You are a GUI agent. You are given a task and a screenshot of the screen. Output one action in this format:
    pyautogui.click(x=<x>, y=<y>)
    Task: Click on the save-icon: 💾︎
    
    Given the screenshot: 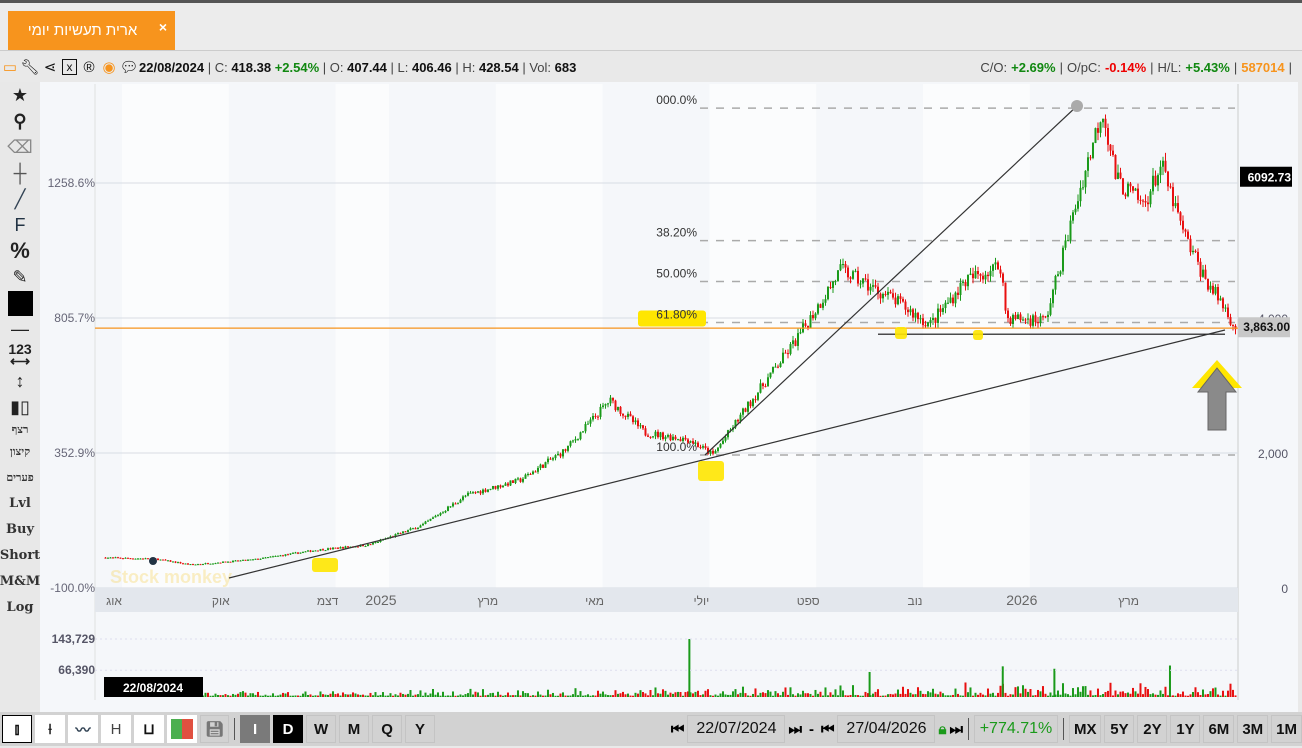 What is the action you would take?
    pyautogui.click(x=215, y=729)
    